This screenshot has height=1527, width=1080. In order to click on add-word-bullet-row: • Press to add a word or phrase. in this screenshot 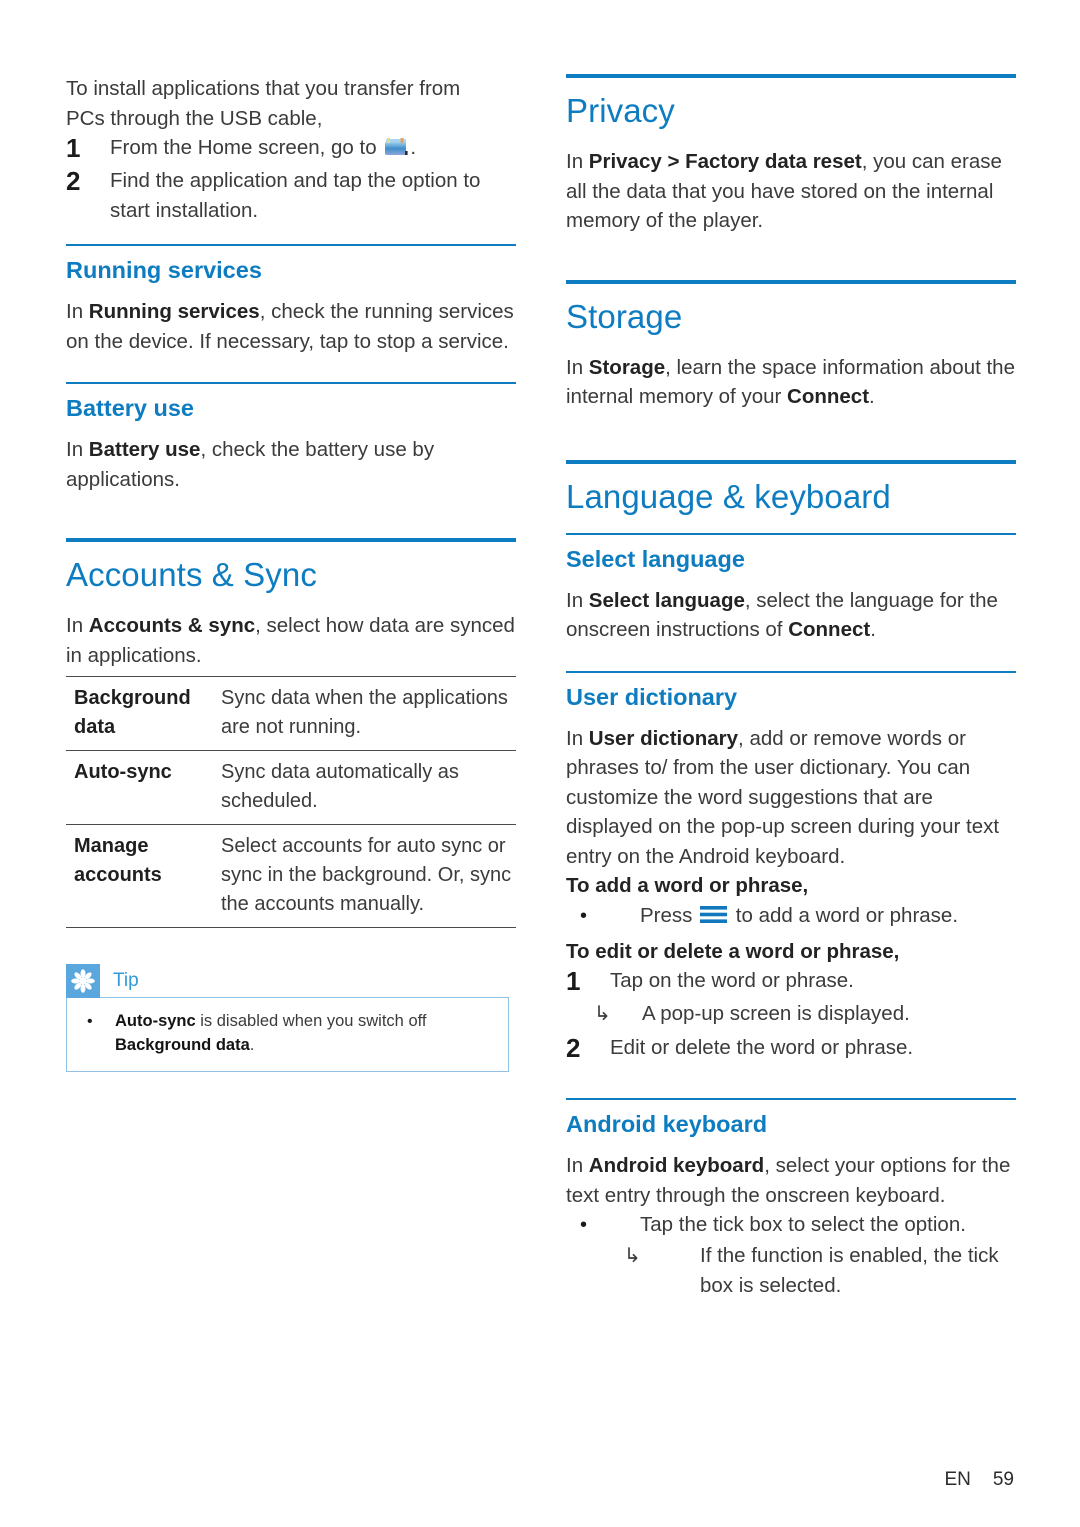, I will do `click(791, 916)`.